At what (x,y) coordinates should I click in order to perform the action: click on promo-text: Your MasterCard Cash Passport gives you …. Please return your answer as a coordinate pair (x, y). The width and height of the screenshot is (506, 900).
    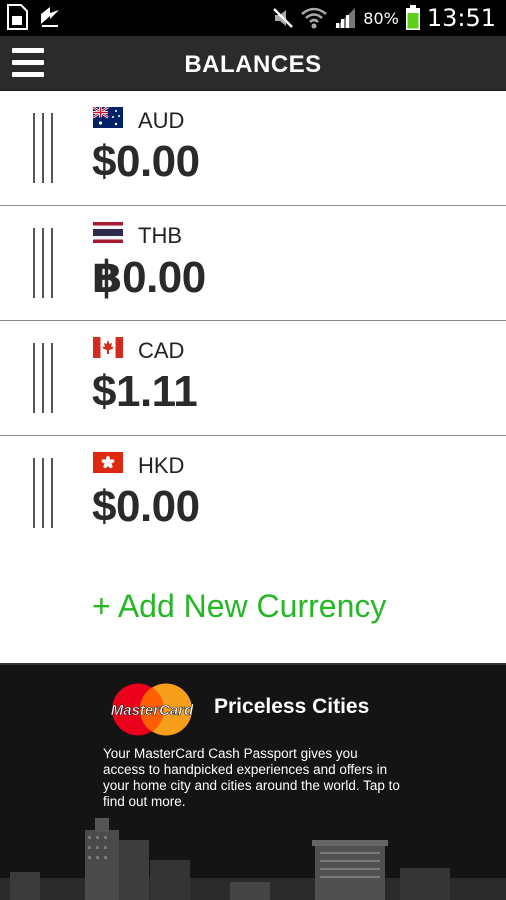
    Looking at the image, I should click on (251, 777).